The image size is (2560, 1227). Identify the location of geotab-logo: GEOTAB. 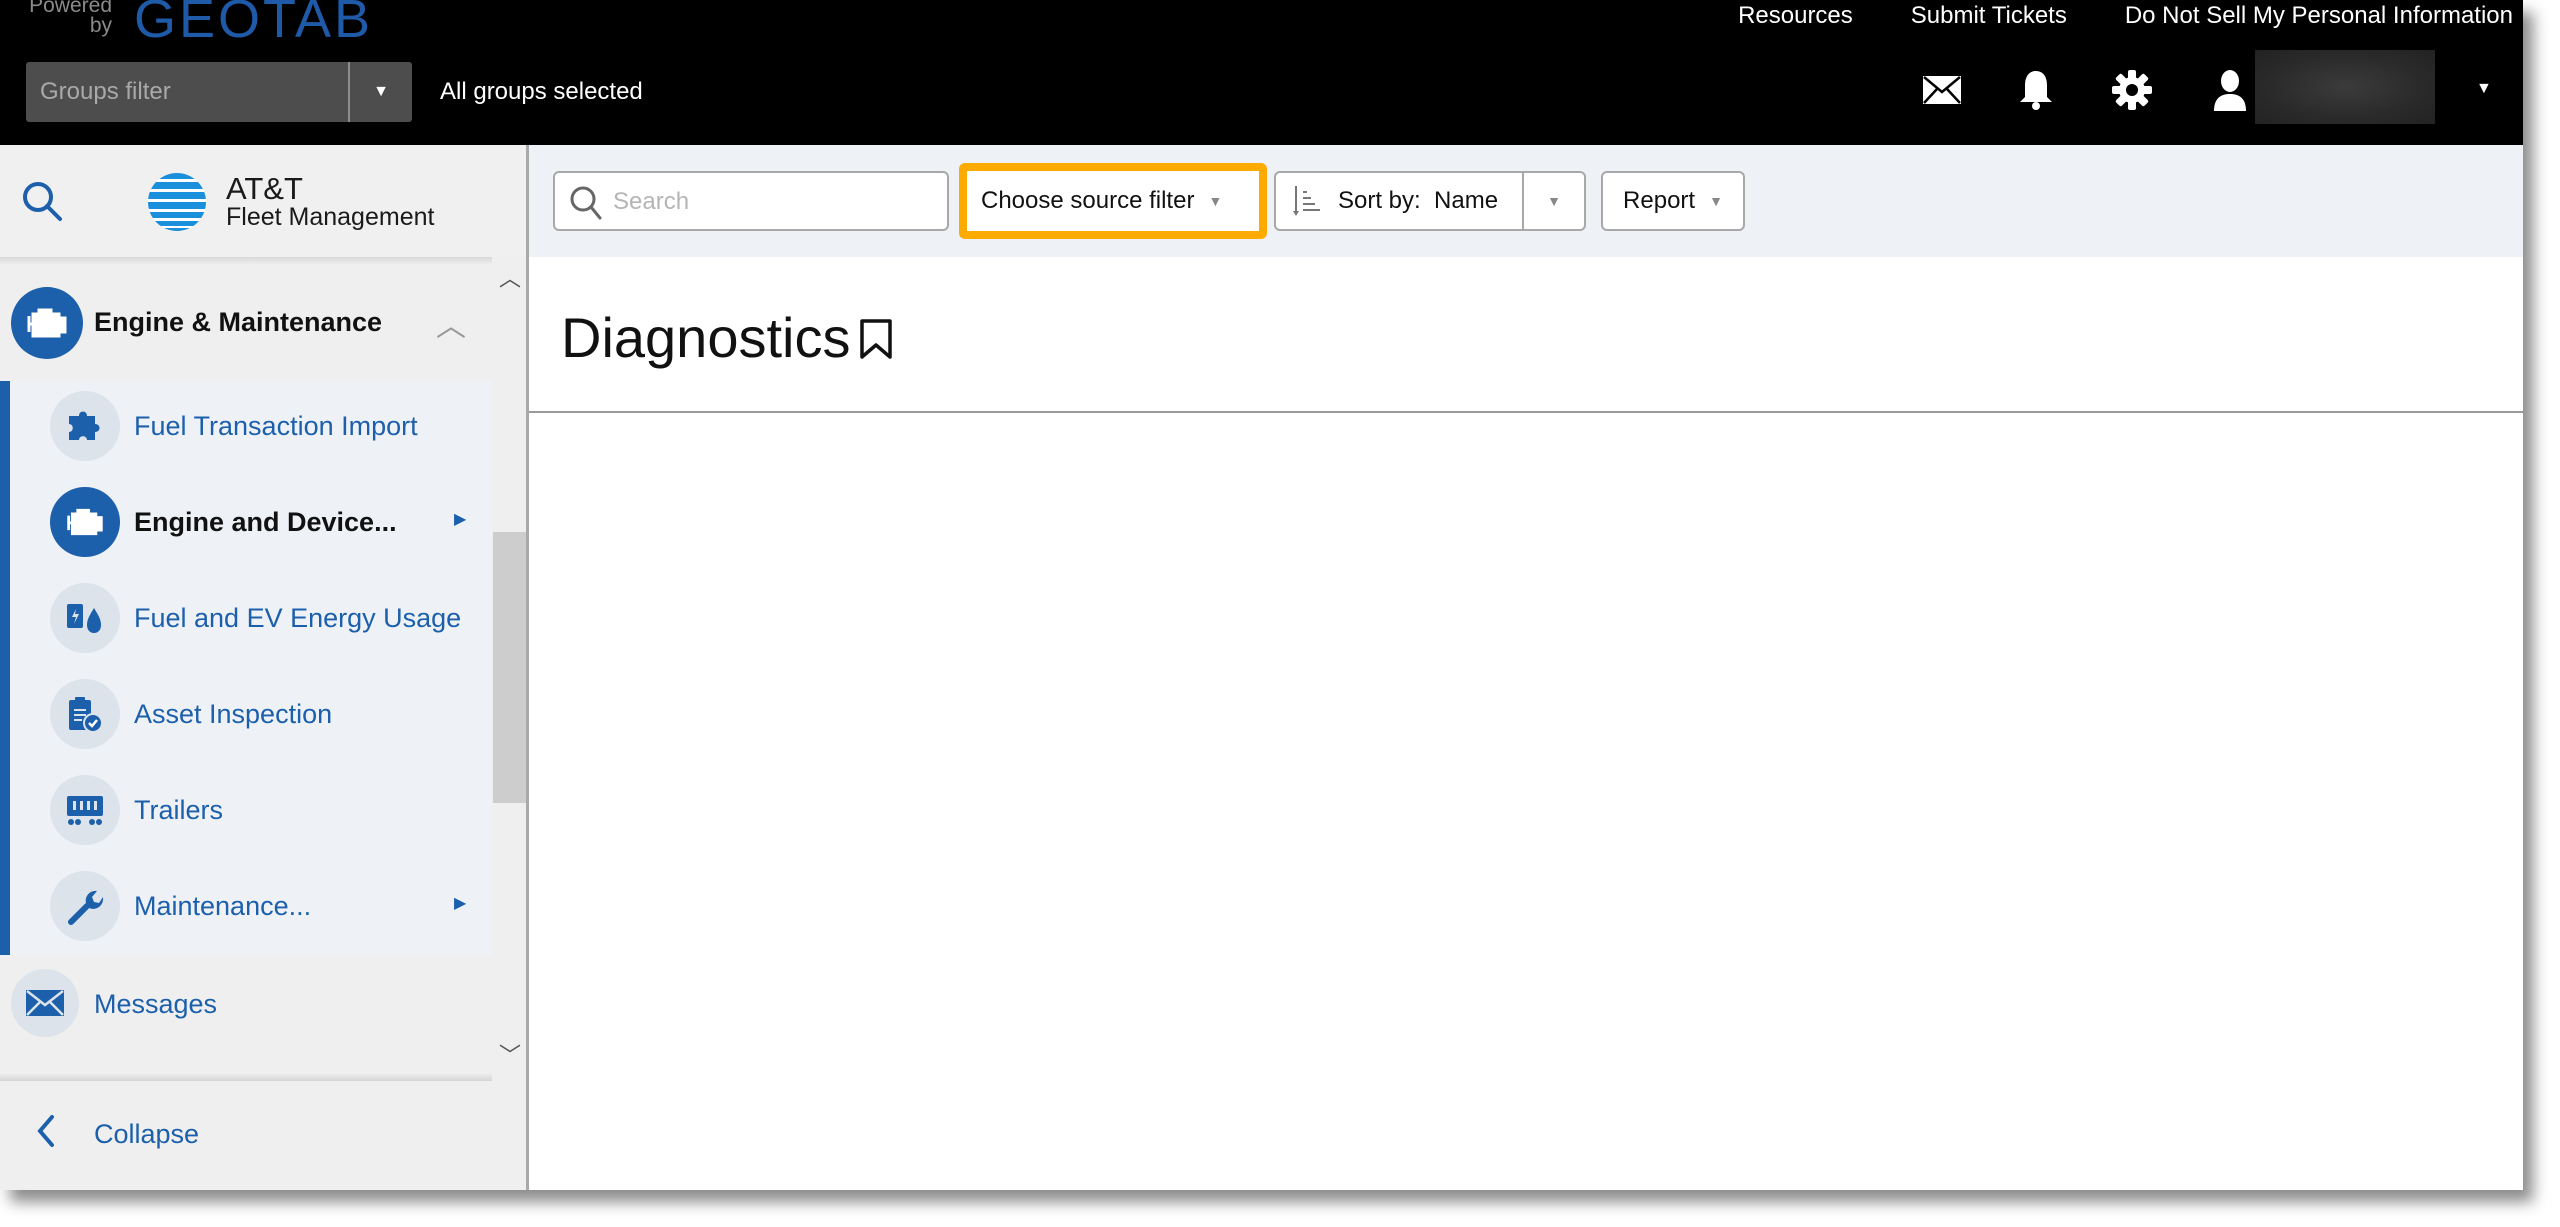
(253, 25).